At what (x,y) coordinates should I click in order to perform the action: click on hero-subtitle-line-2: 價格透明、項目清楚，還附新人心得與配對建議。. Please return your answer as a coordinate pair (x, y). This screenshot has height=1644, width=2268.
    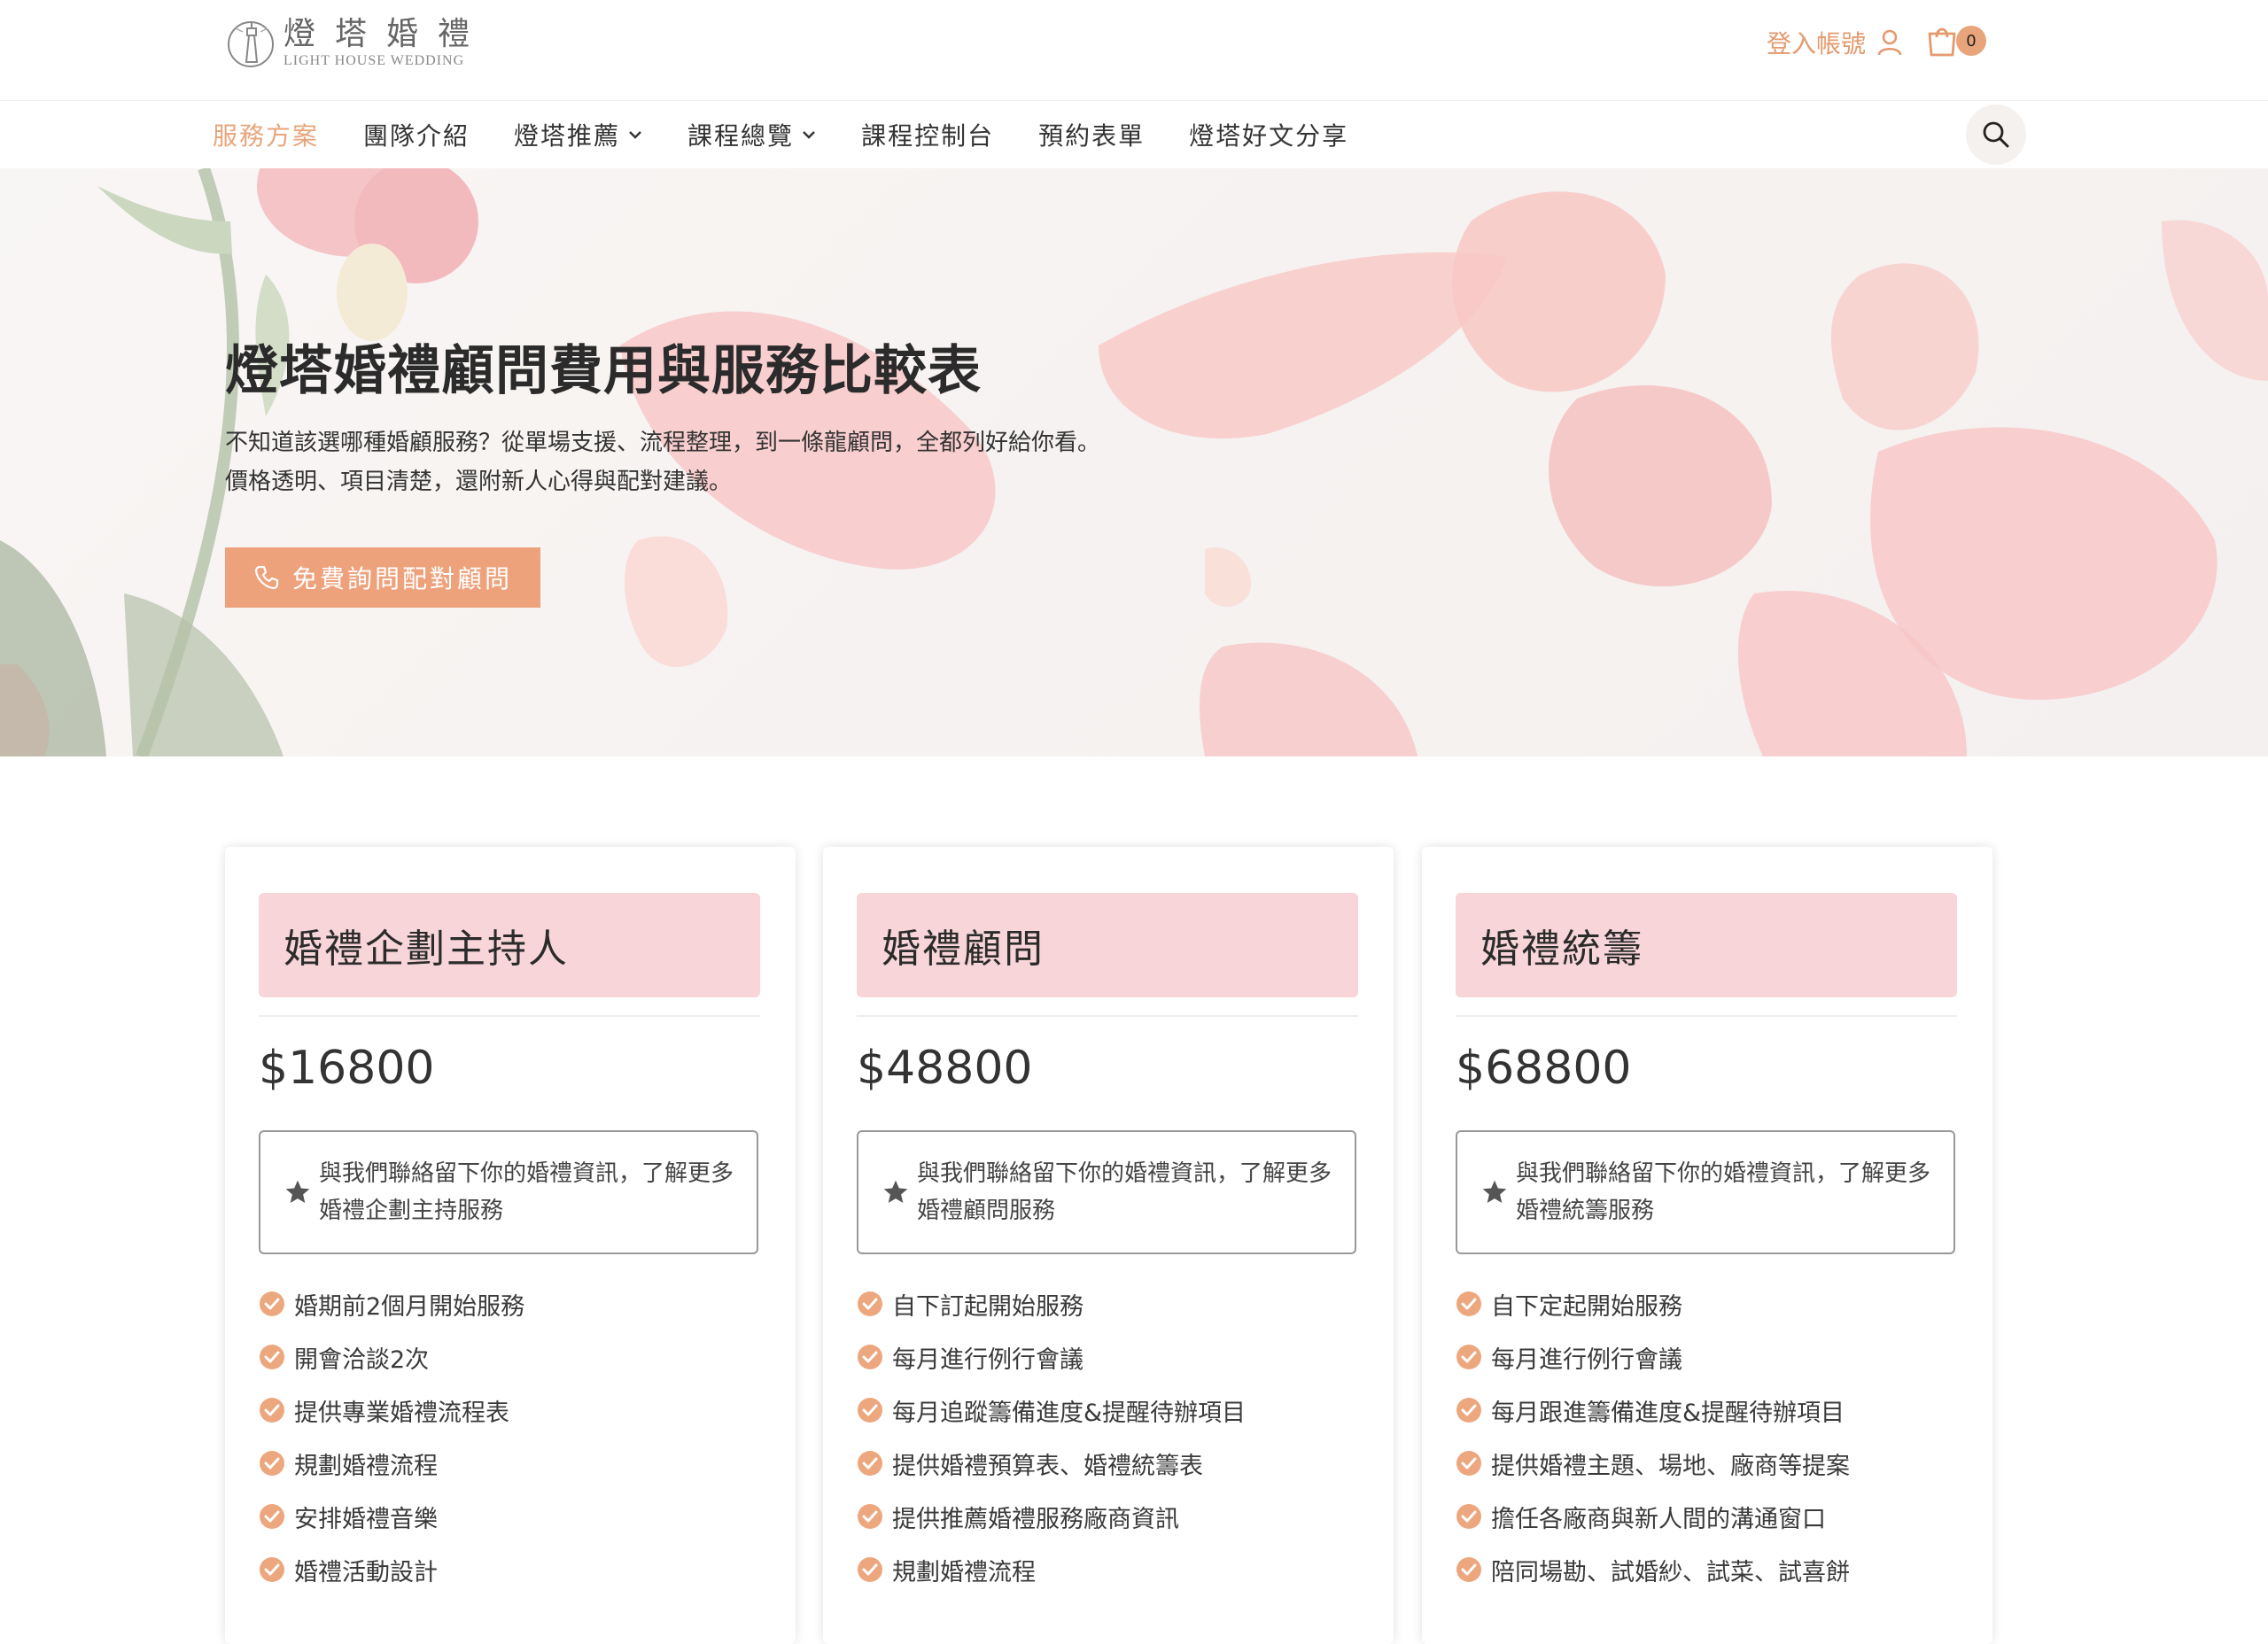
    Looking at the image, I should click on (479, 482).